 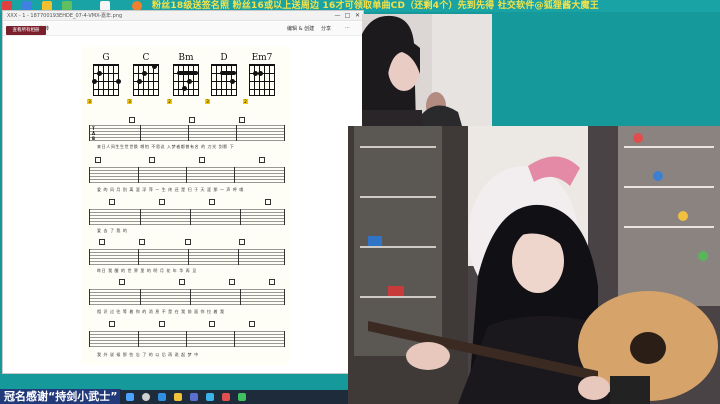 I want to click on chord-diagram: Em7 2, so click(x=259, y=78).